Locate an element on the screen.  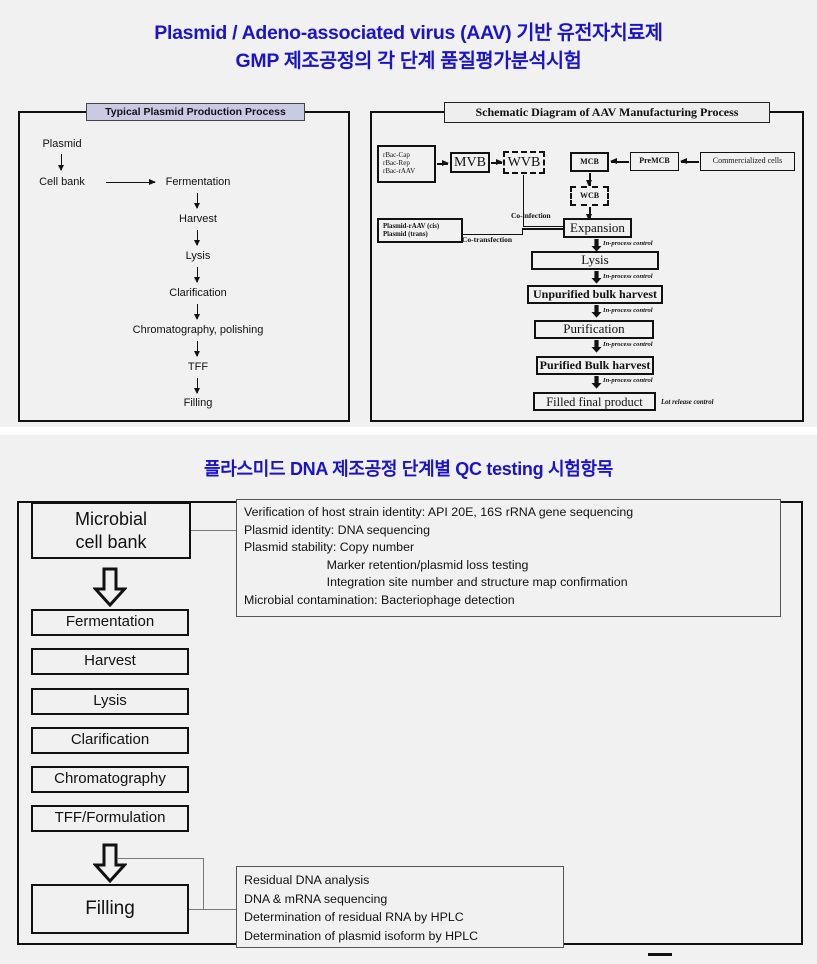
arrow-tff-filling is located at coordinates (197, 386).